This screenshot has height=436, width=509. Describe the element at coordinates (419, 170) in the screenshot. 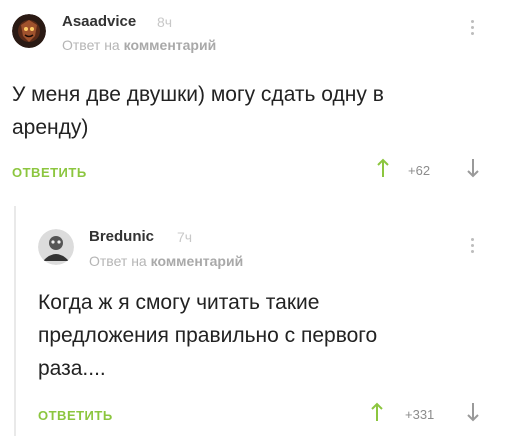

I see `vote-score: +62` at that location.